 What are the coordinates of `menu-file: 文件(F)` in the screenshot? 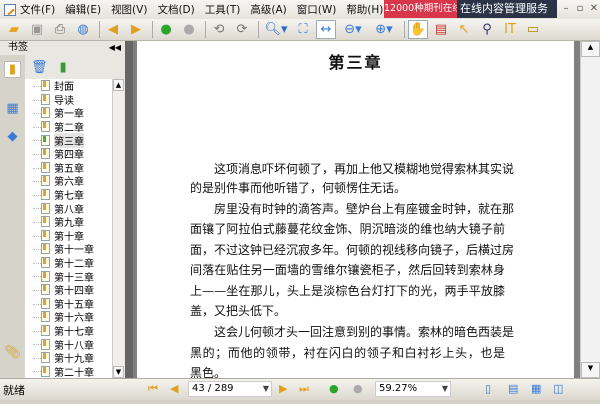 It's located at (37, 9).